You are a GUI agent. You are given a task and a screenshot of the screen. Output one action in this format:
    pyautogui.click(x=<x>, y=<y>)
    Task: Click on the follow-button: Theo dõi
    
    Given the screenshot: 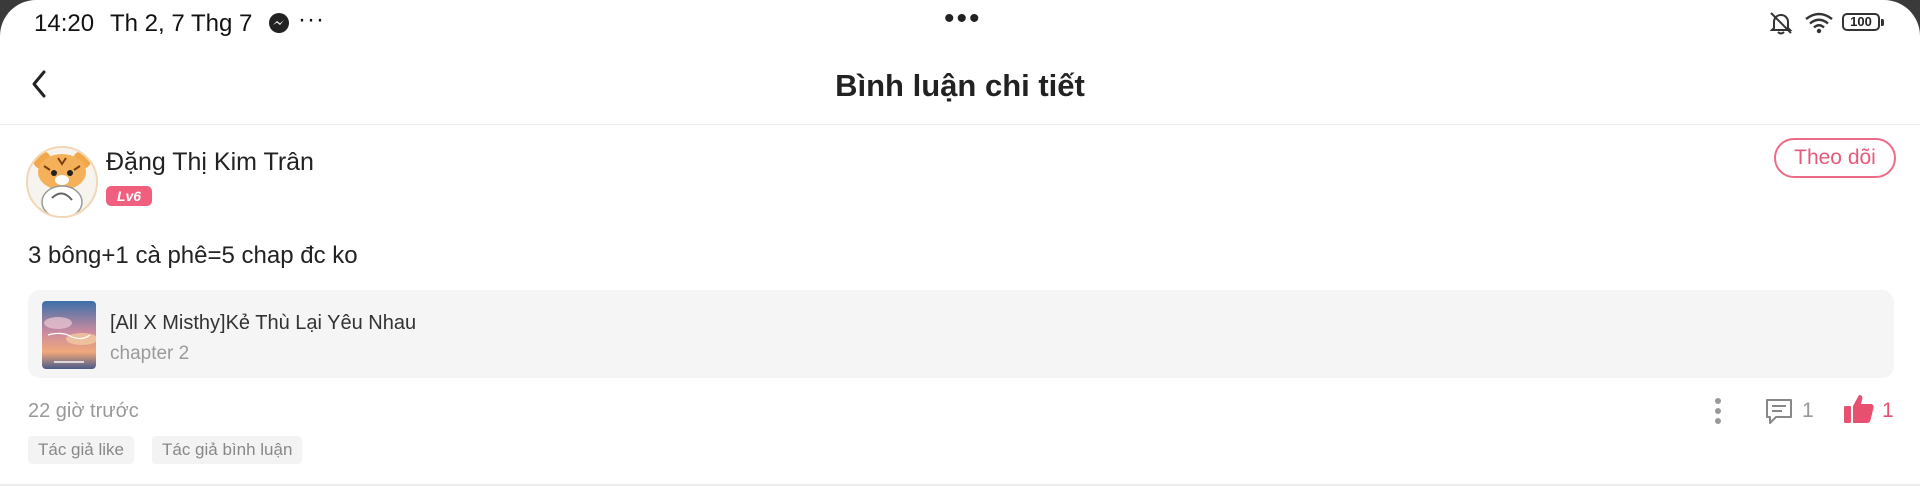 What is the action you would take?
    pyautogui.click(x=1835, y=158)
    